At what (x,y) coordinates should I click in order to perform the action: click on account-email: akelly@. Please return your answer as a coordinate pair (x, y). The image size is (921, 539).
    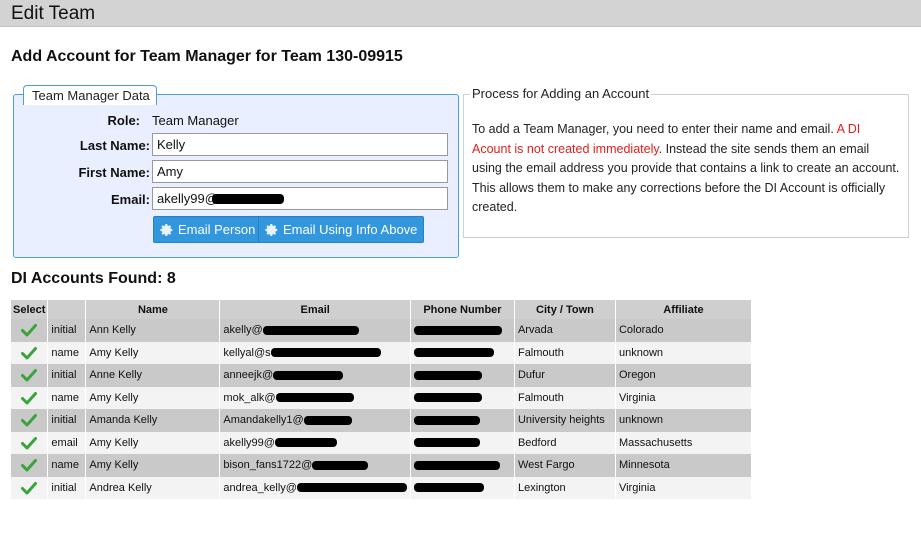
    Looking at the image, I should click on (243, 330).